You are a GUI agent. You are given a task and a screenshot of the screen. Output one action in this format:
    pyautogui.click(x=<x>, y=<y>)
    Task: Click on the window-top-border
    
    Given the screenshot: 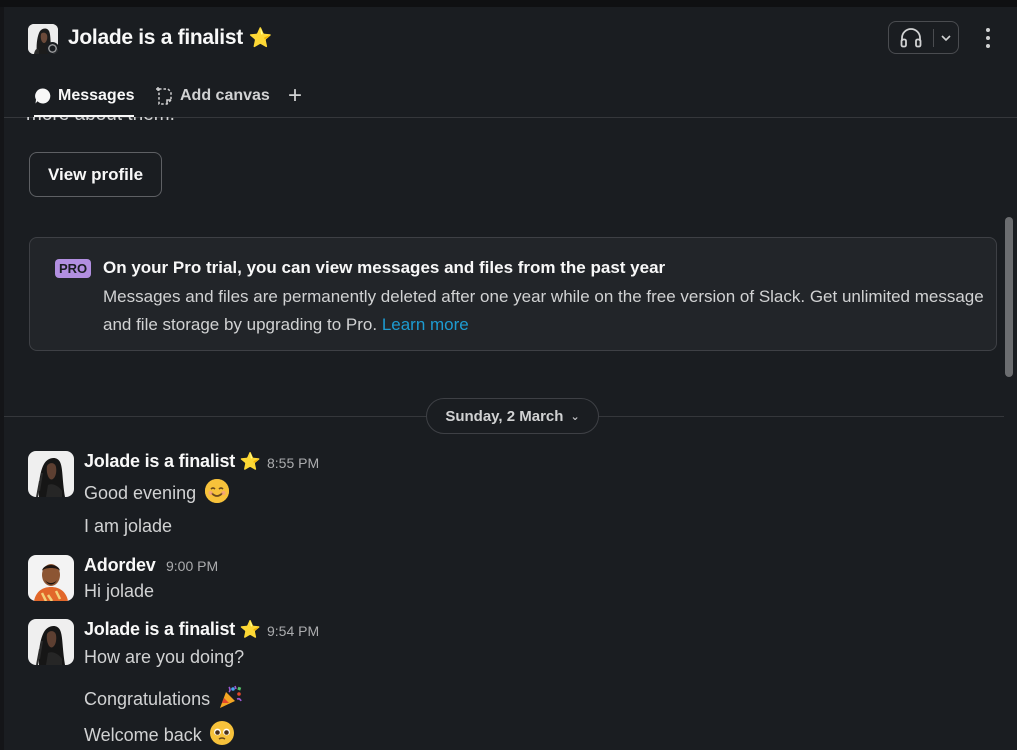 What is the action you would take?
    pyautogui.click(x=508, y=3)
    